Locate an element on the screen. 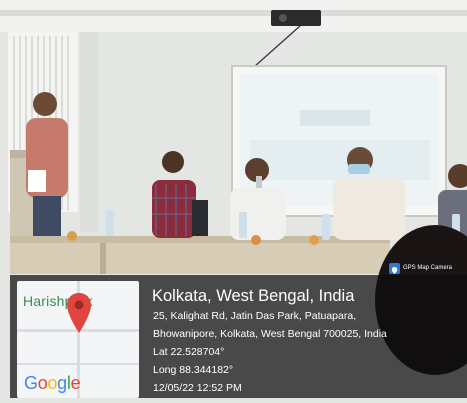 The image size is (467, 403). map-thumbnail: Harishpark Google is located at coordinates (78, 339).